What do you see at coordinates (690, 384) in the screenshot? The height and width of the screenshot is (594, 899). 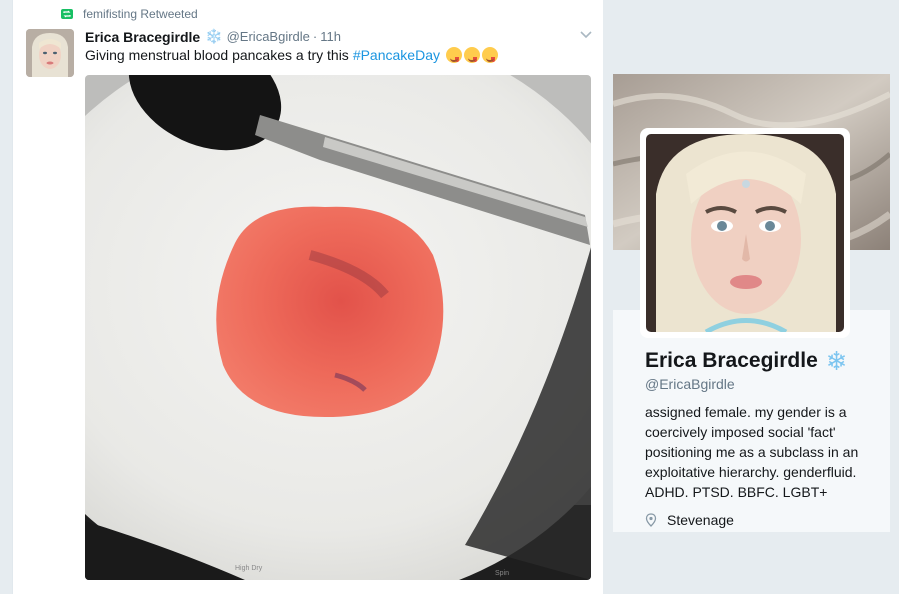 I see `profile-handle: @EricaBgirdle` at bounding box center [690, 384].